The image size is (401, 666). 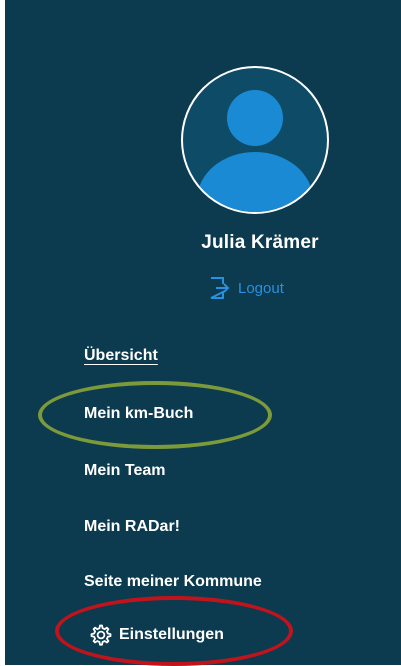 I want to click on nav-item-einstellungen: Einstellungen, so click(x=156, y=635).